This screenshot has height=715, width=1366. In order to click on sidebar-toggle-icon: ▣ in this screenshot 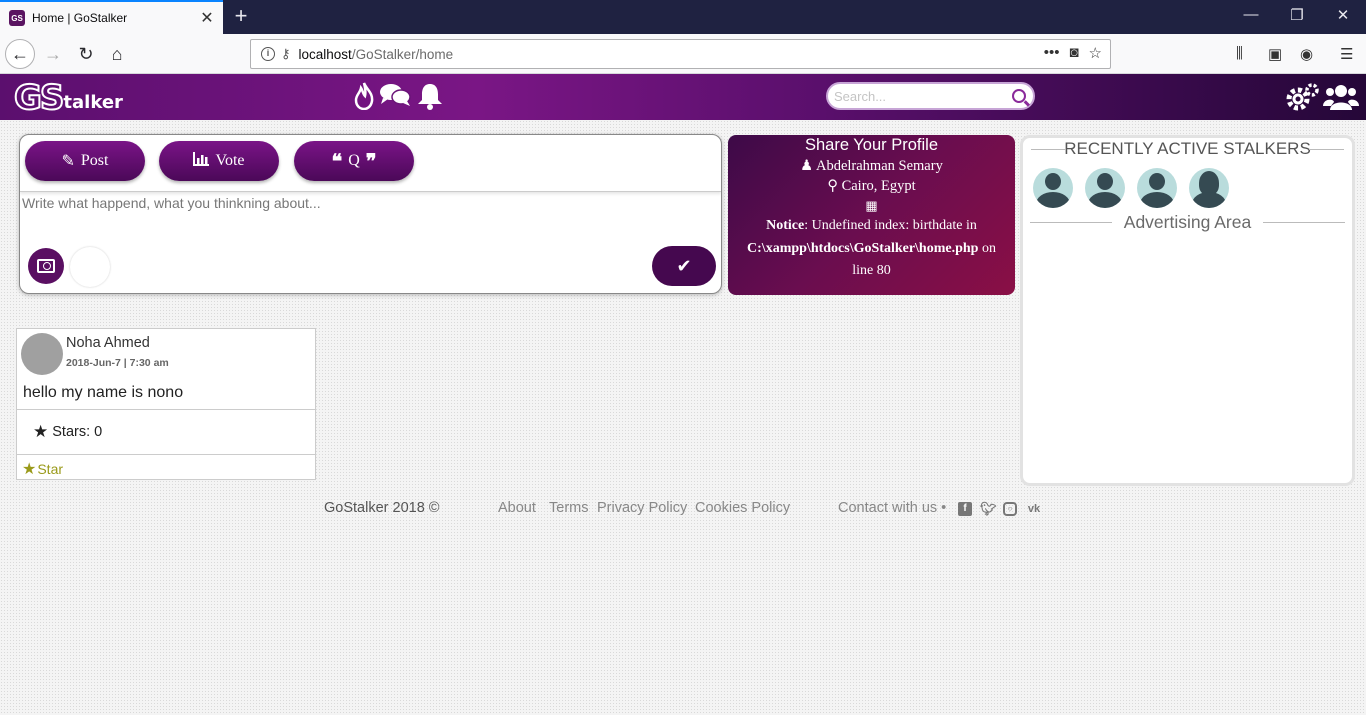, I will do `click(1275, 54)`.